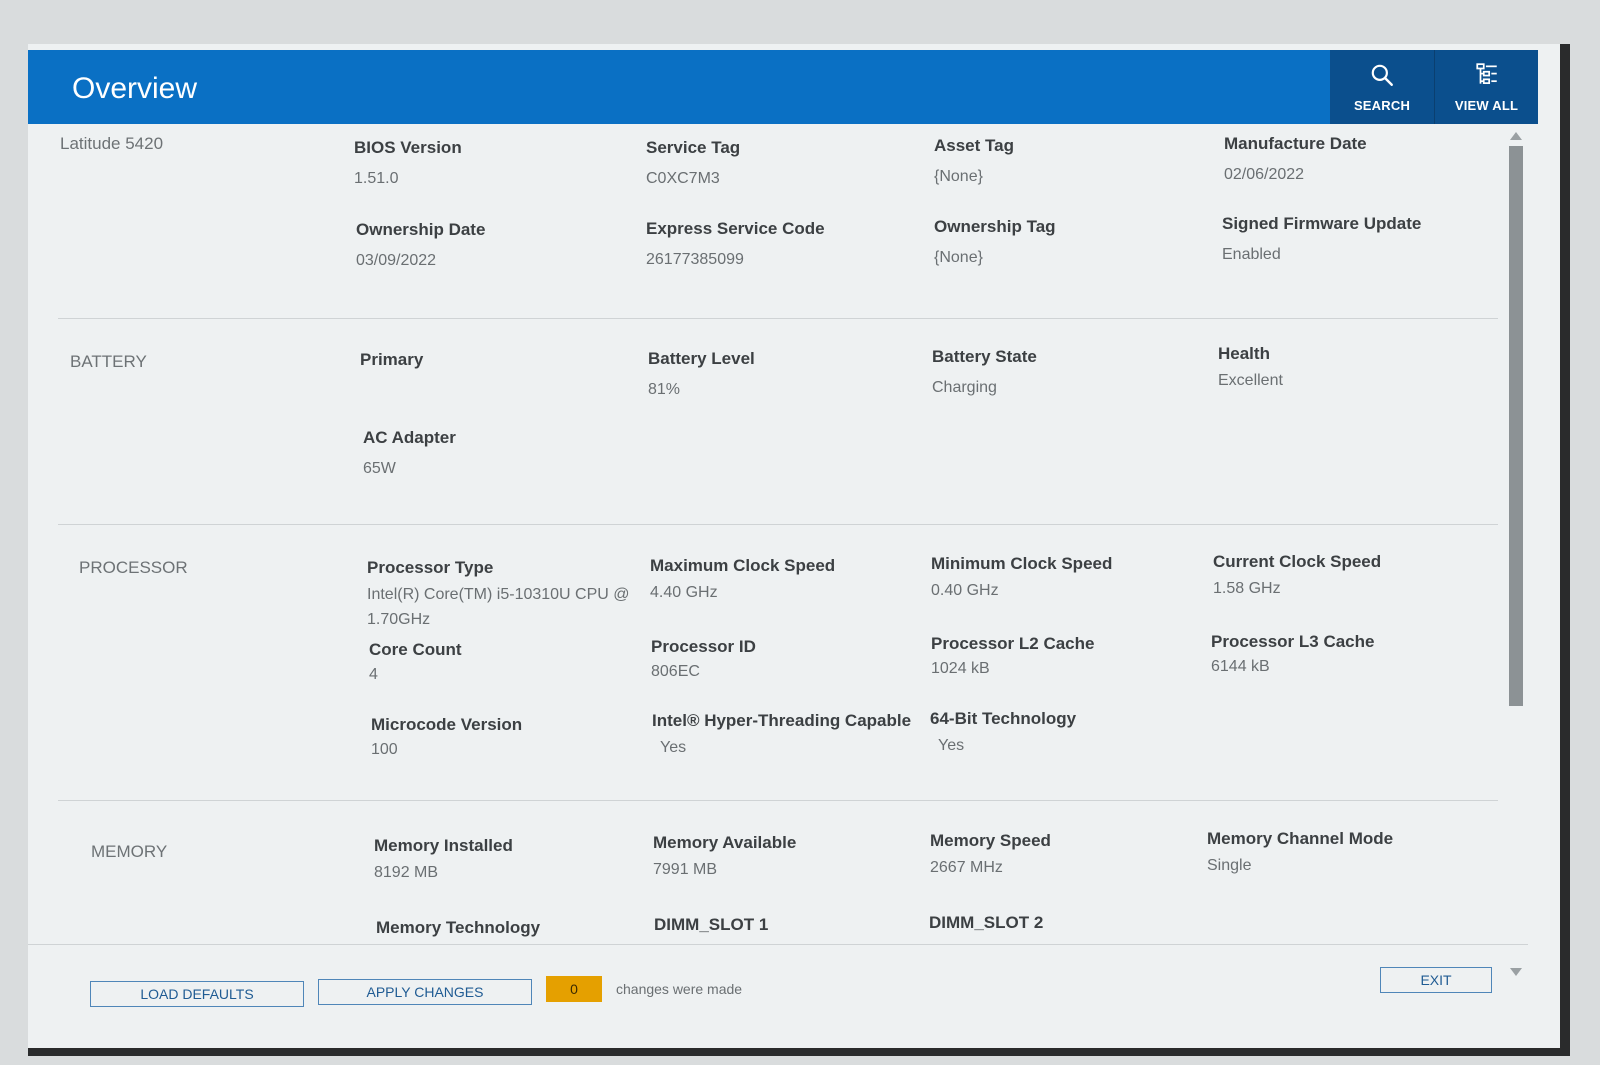 The image size is (1600, 1065). Describe the element at coordinates (1244, 353) in the screenshot. I see `field-label: Health` at that location.